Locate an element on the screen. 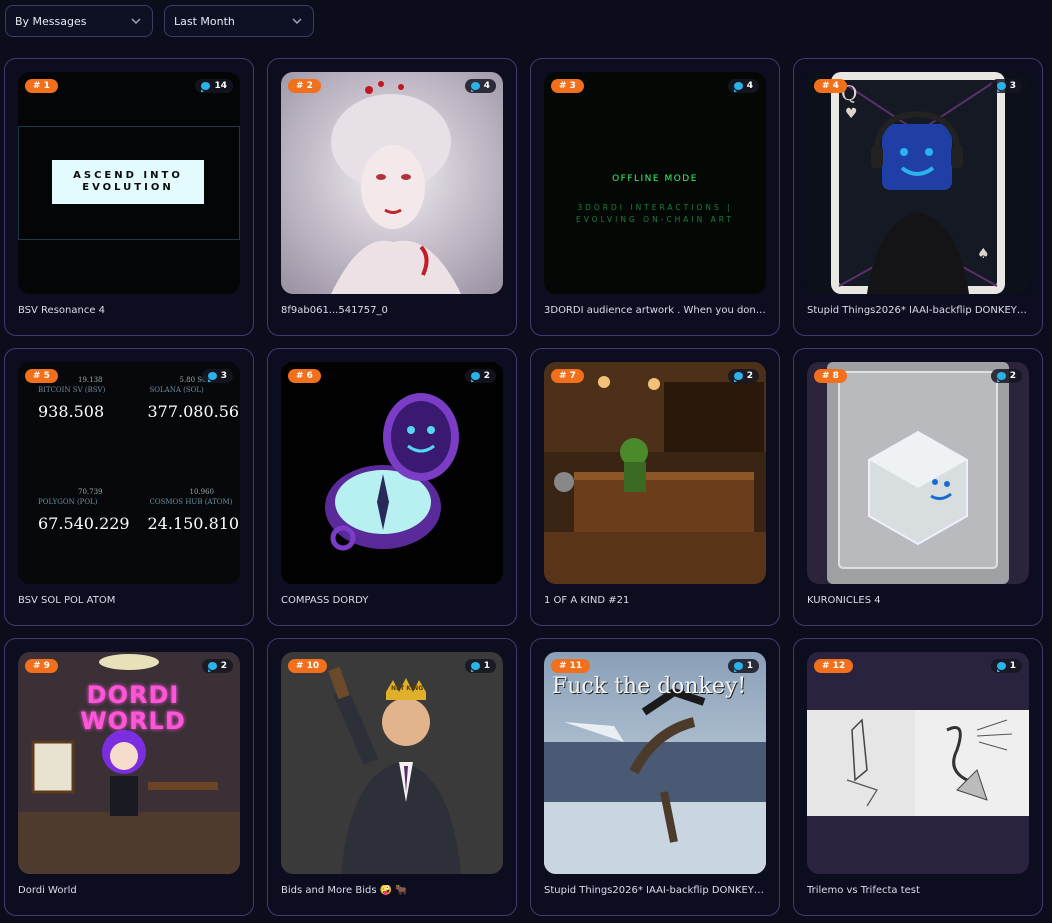  rank-badge: # 11 is located at coordinates (571, 666).